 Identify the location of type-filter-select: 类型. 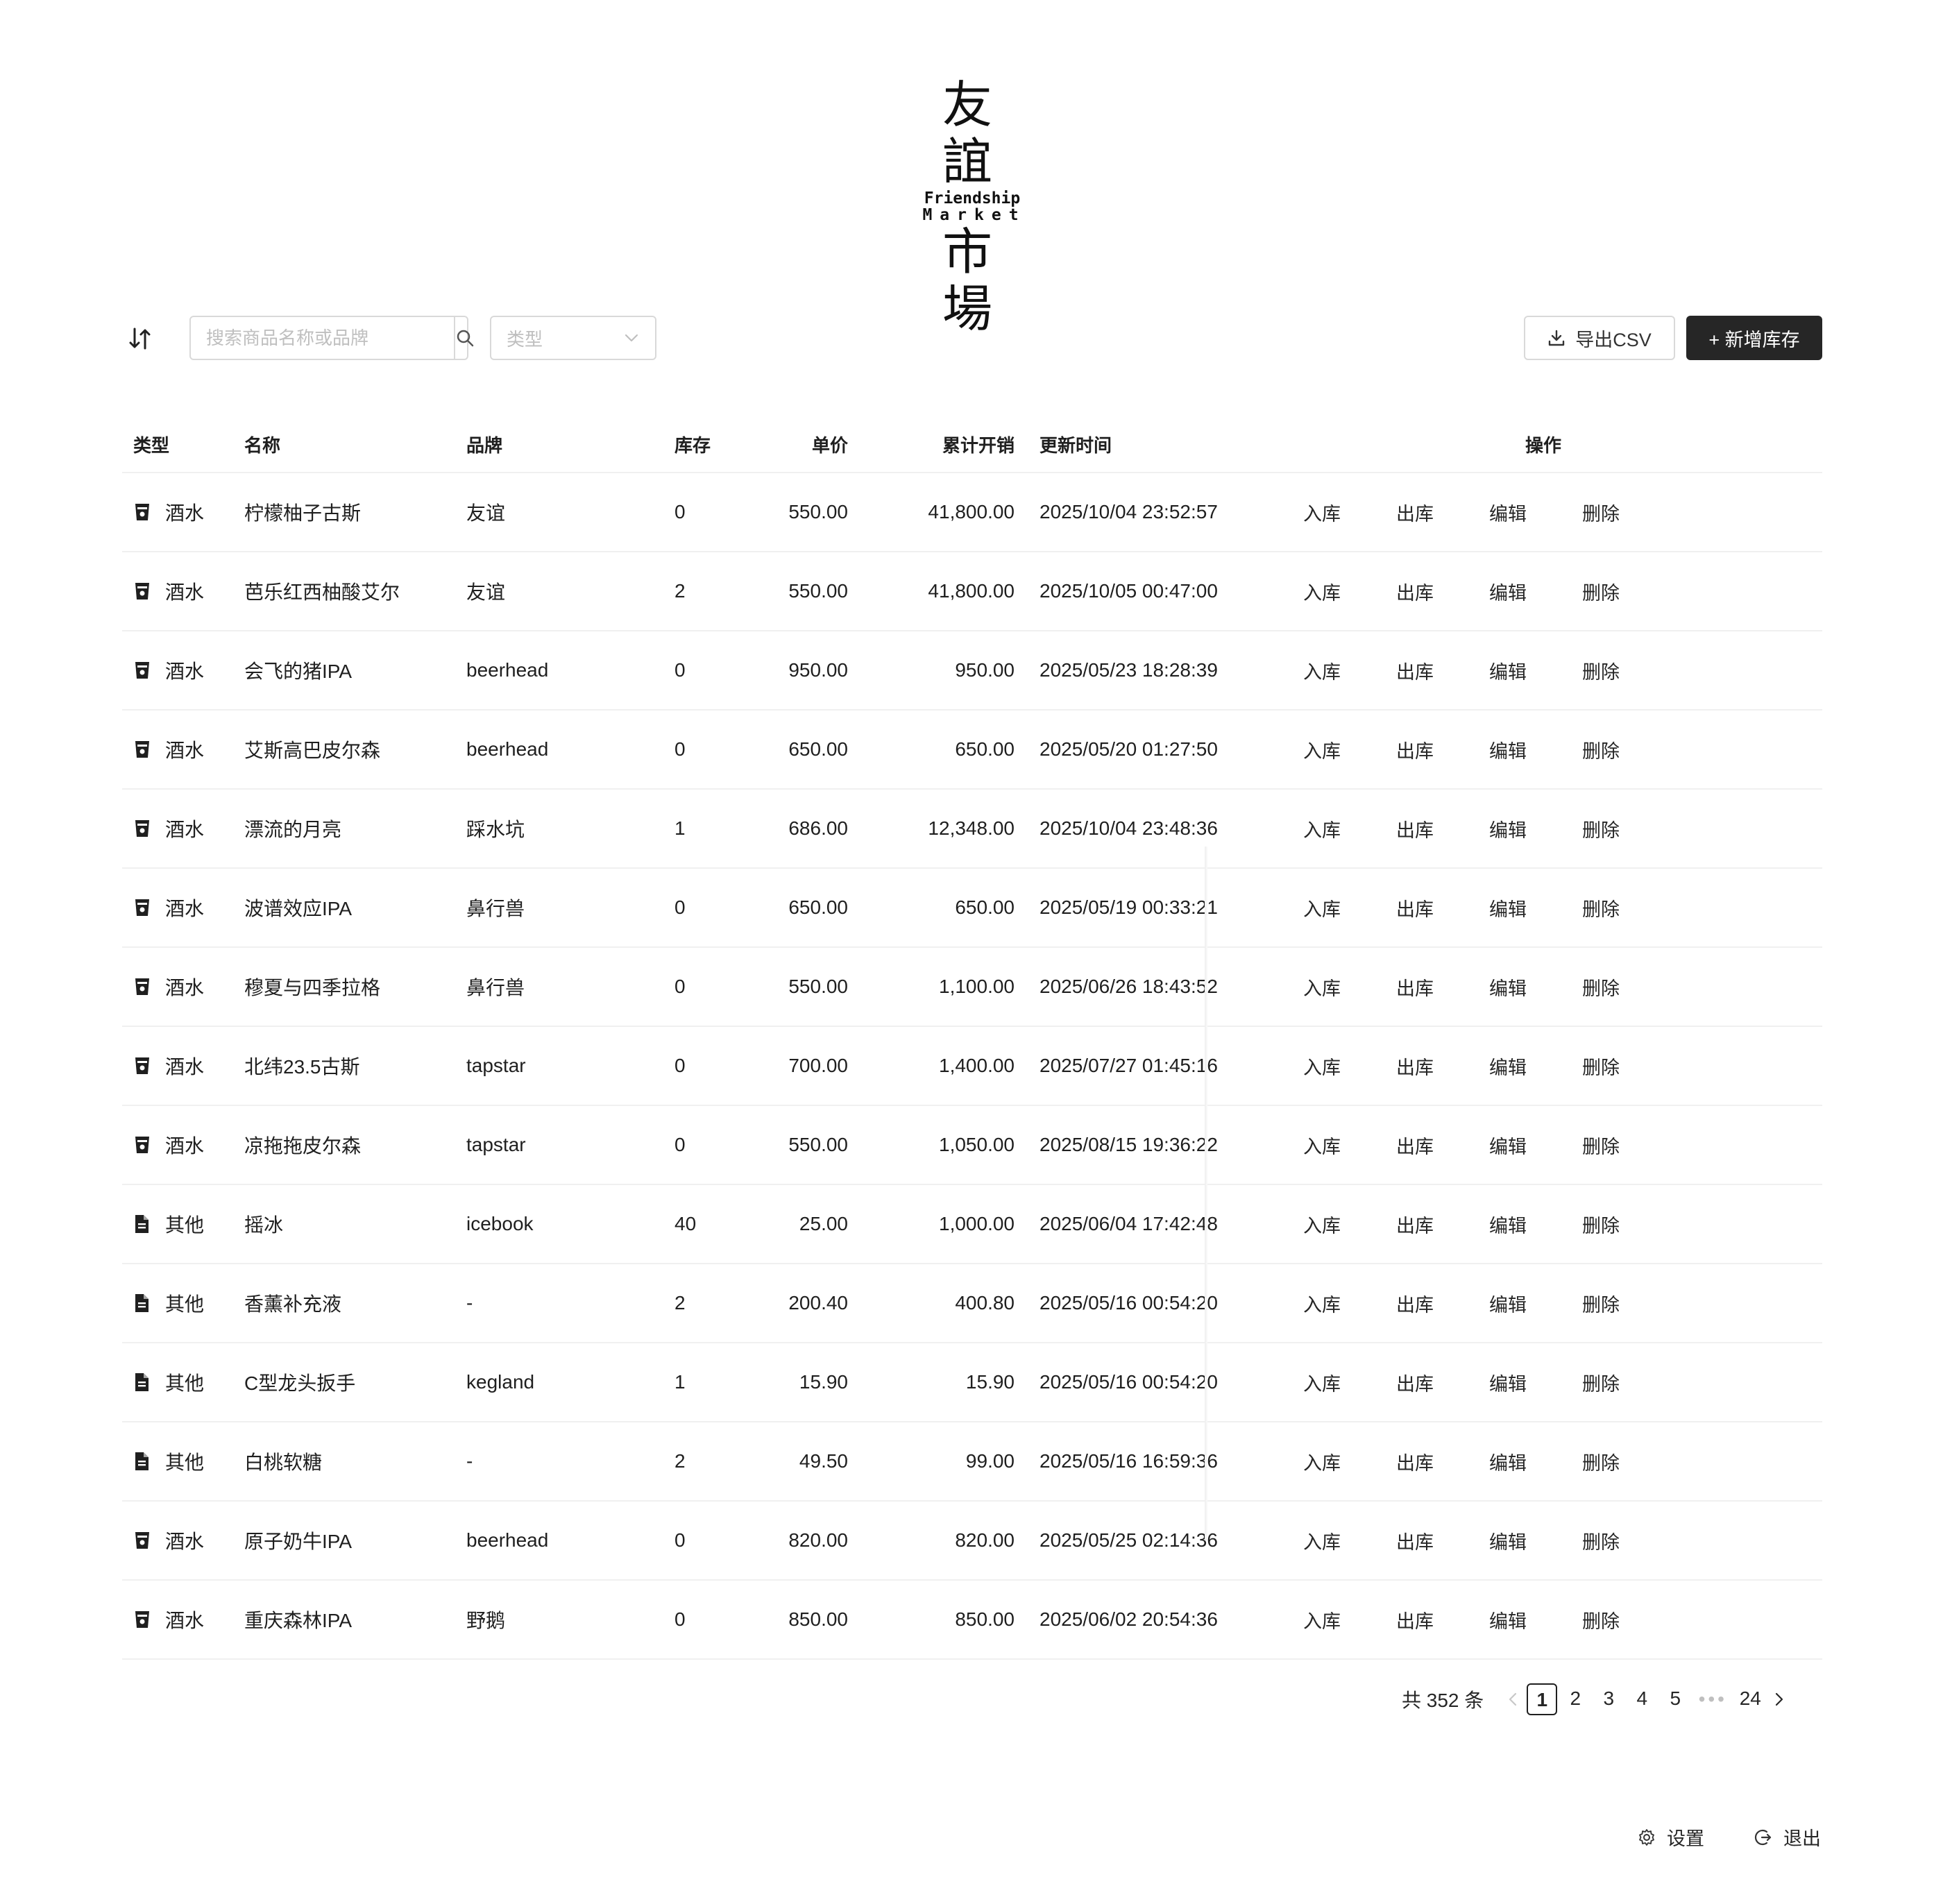
(573, 338).